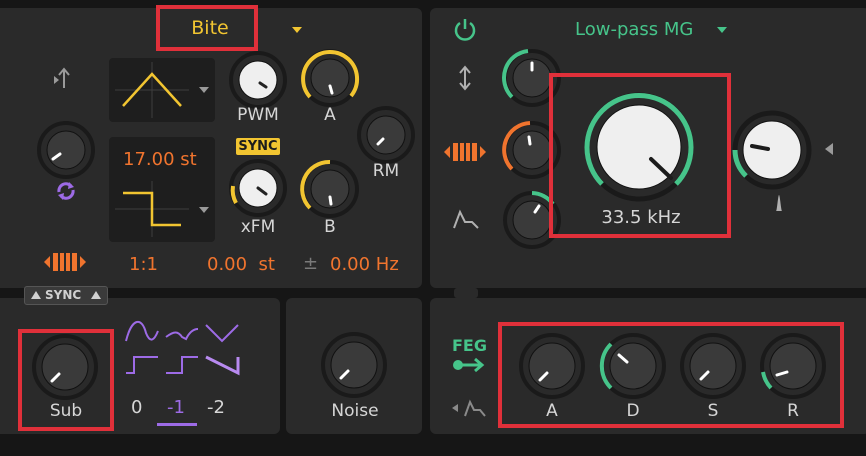  I want to click on sub-wave-pulse-icon, so click(182, 364).